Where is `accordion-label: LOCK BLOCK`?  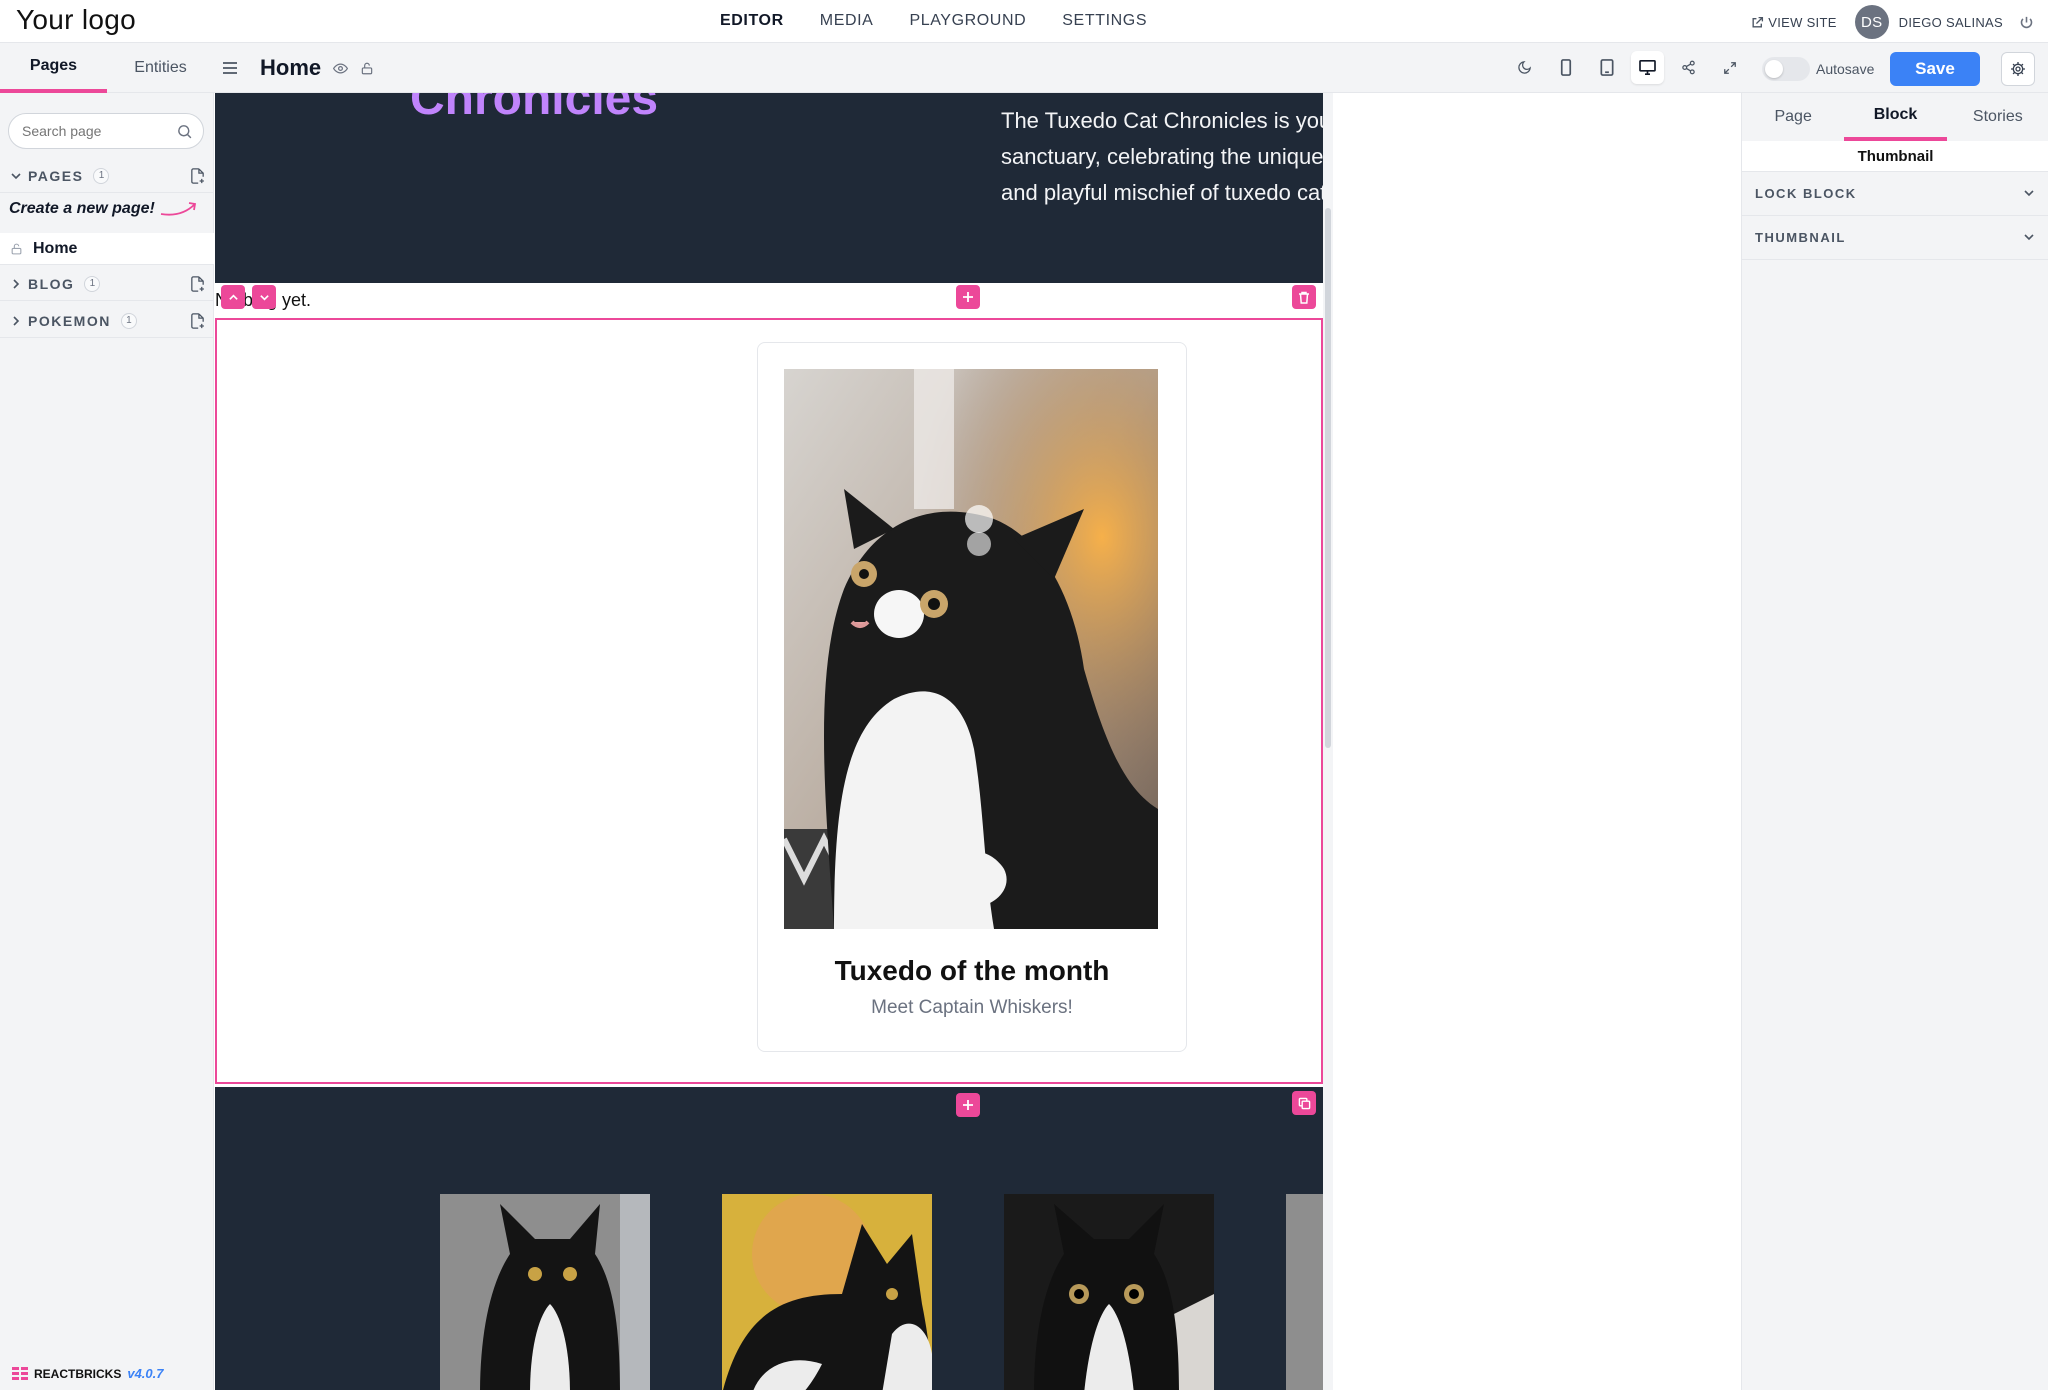
accordion-label: LOCK BLOCK is located at coordinates (1806, 193).